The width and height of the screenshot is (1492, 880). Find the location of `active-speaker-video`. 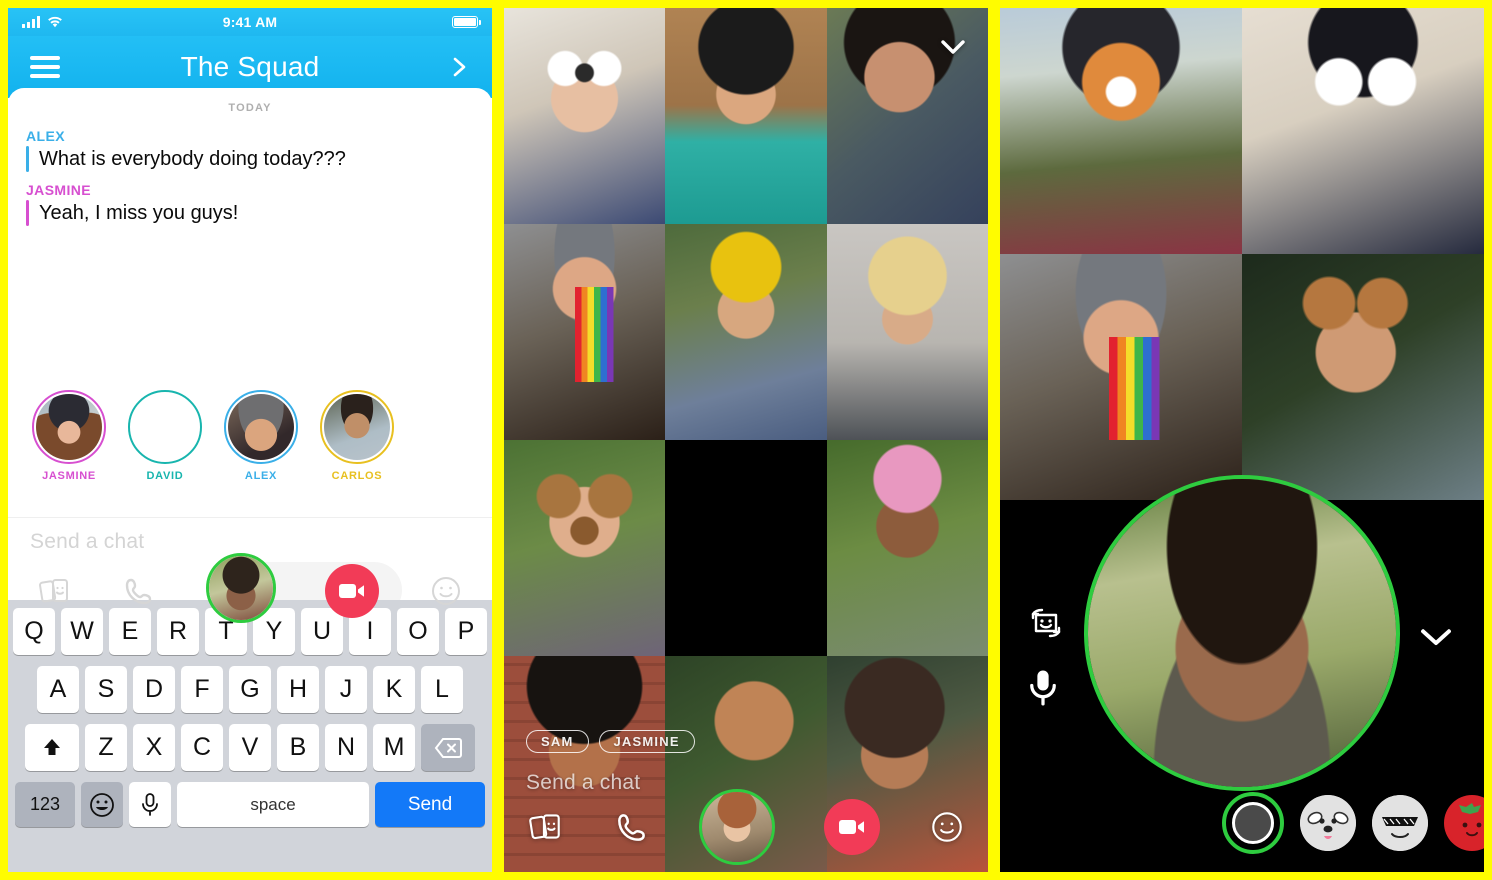

active-speaker-video is located at coordinates (1242, 633).